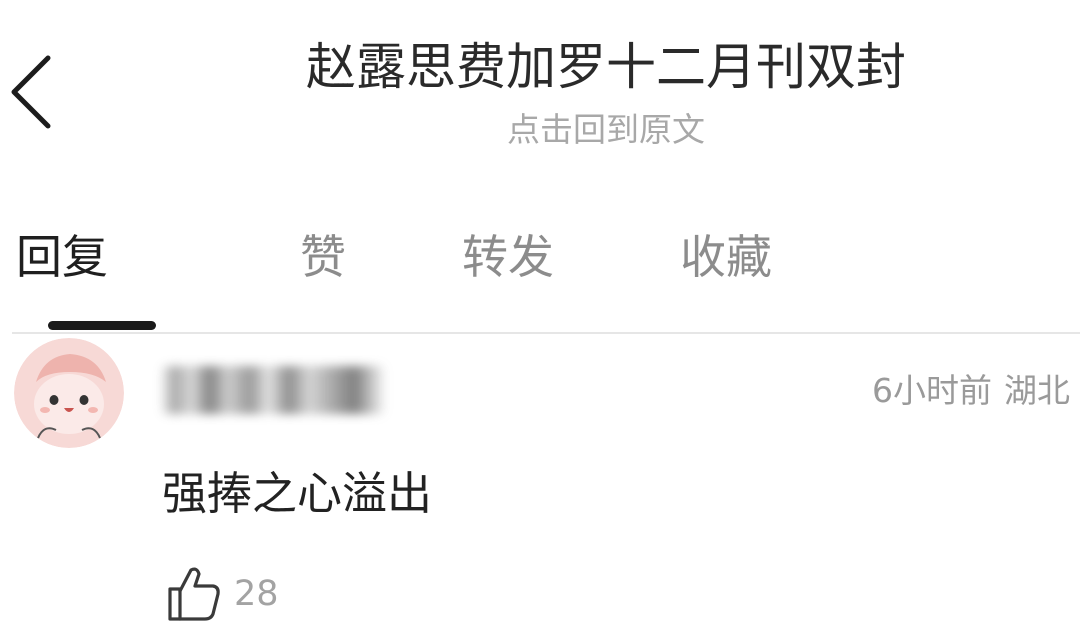 This screenshot has width=1080, height=632. I want to click on avatar, so click(69, 393).